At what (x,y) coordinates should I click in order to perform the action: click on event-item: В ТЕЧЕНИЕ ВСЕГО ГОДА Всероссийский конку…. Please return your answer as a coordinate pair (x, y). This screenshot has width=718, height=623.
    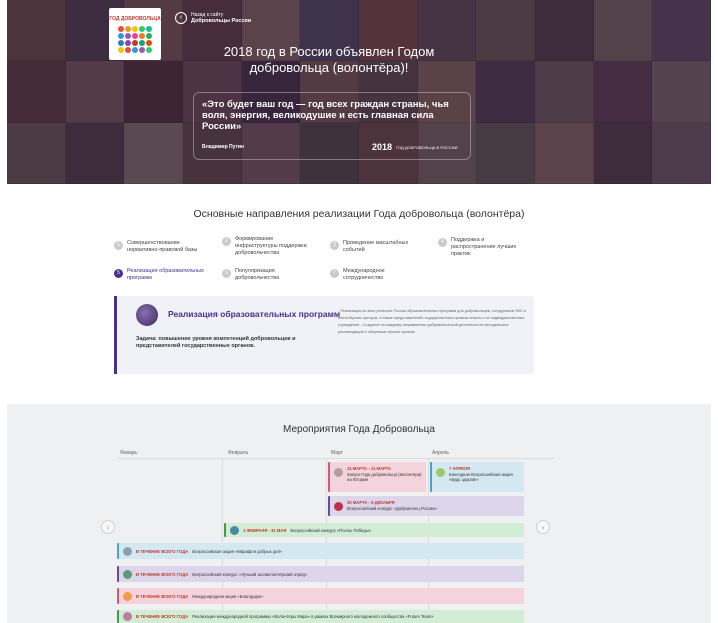
    Looking at the image, I should click on (320, 574).